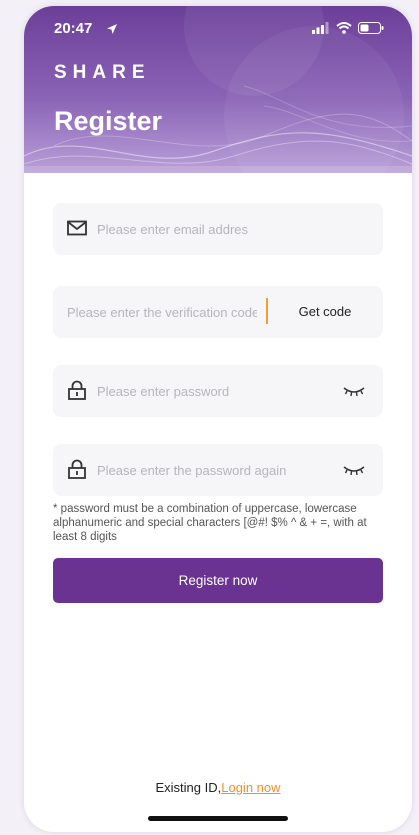 This screenshot has height=835, width=419. What do you see at coordinates (73, 28) in the screenshot?
I see `status-time: 20:47` at bounding box center [73, 28].